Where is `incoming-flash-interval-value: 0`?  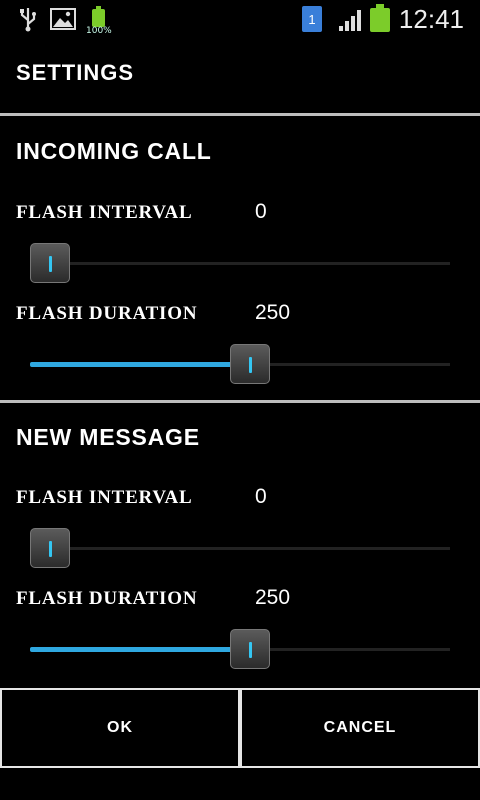 incoming-flash-interval-value: 0 is located at coordinates (261, 211).